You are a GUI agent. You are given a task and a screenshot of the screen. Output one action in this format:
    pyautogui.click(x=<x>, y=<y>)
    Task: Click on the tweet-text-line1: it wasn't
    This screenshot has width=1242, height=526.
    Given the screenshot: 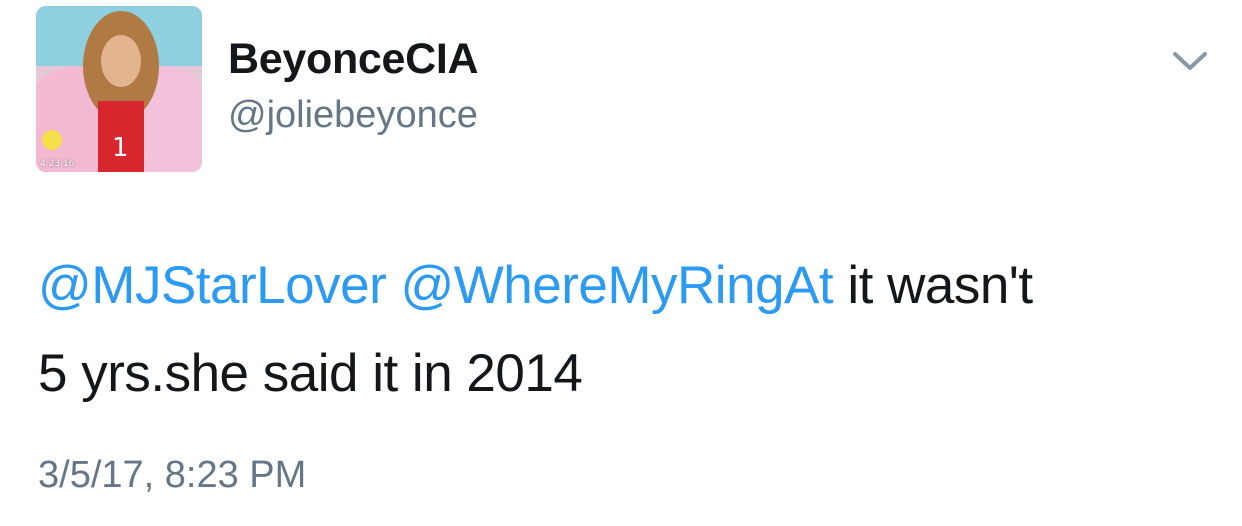 What is the action you would take?
    pyautogui.click(x=940, y=285)
    